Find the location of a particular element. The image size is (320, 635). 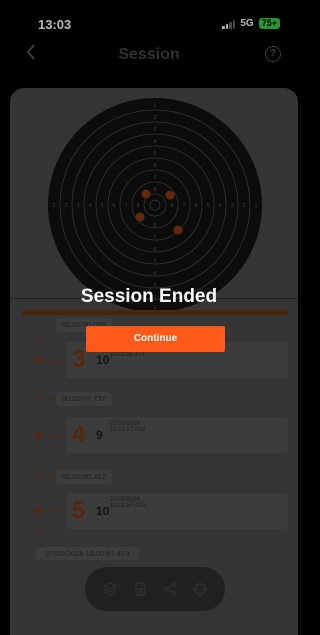

modal-title: Session Ended is located at coordinates (149, 296).